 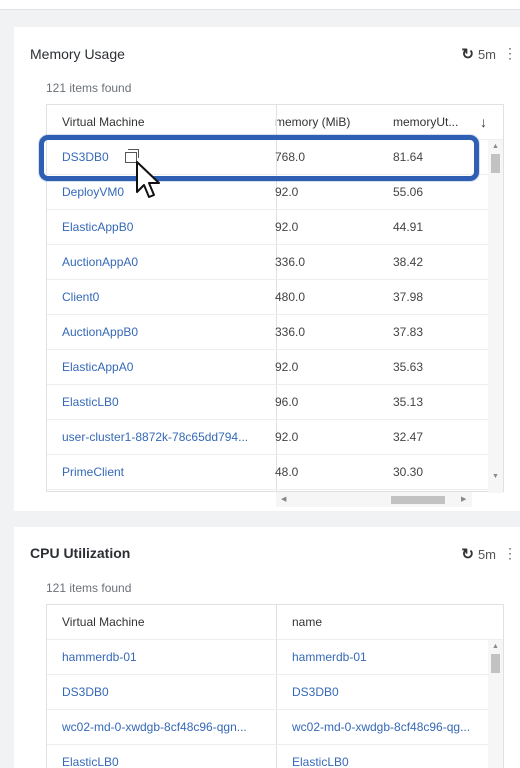 I want to click on table-row: hammerdb-01 hammerdb-01, so click(x=275, y=657).